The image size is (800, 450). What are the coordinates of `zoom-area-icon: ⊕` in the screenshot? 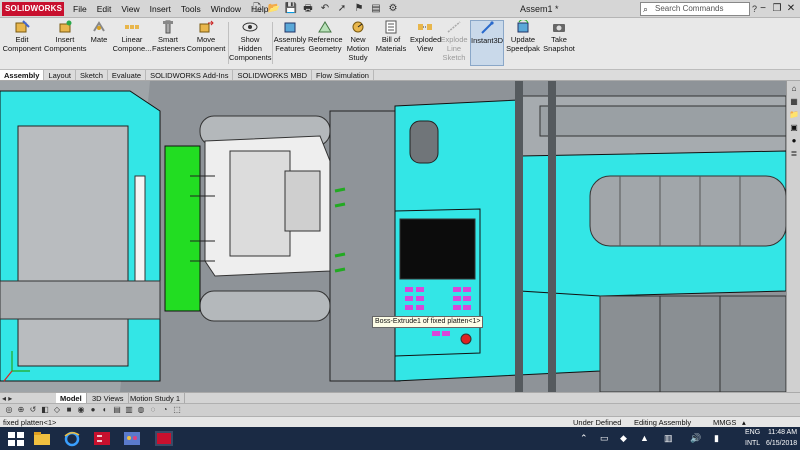 It's located at (21, 410).